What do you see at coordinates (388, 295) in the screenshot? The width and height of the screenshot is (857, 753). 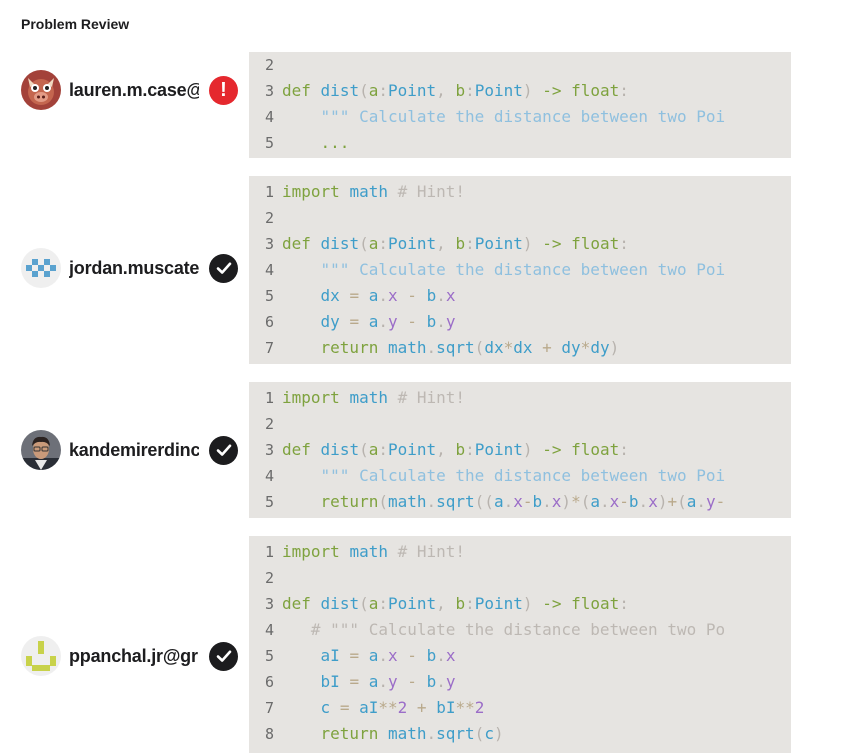 I see `code-line: dx = a.x - b.x` at bounding box center [388, 295].